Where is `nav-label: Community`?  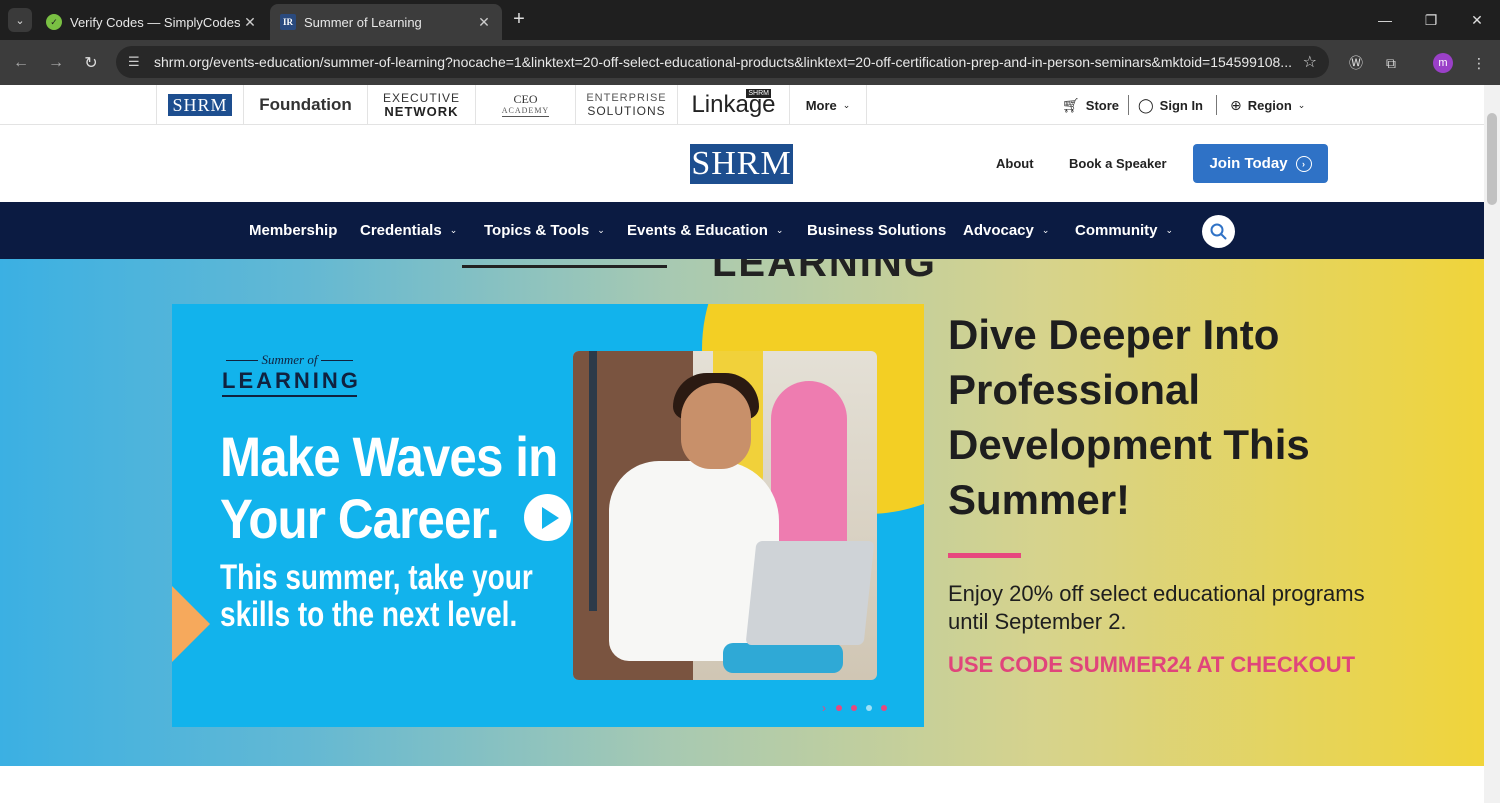 nav-label: Community is located at coordinates (1116, 230).